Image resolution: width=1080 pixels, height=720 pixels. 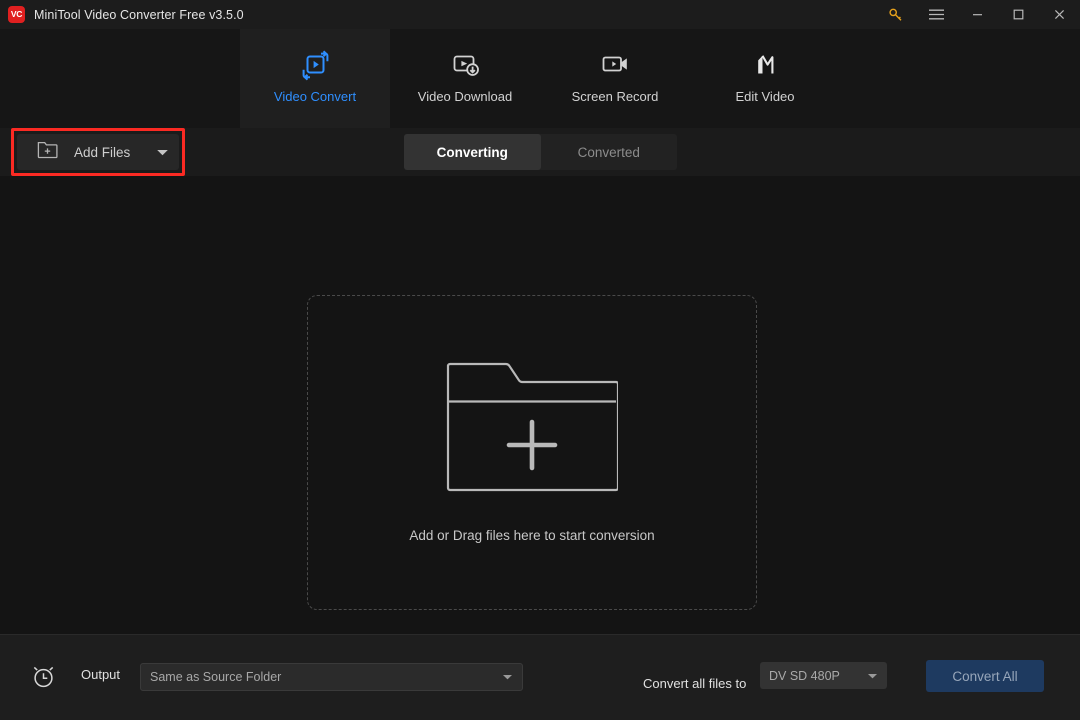 What do you see at coordinates (609, 152) in the screenshot?
I see `tab-converted: Converted` at bounding box center [609, 152].